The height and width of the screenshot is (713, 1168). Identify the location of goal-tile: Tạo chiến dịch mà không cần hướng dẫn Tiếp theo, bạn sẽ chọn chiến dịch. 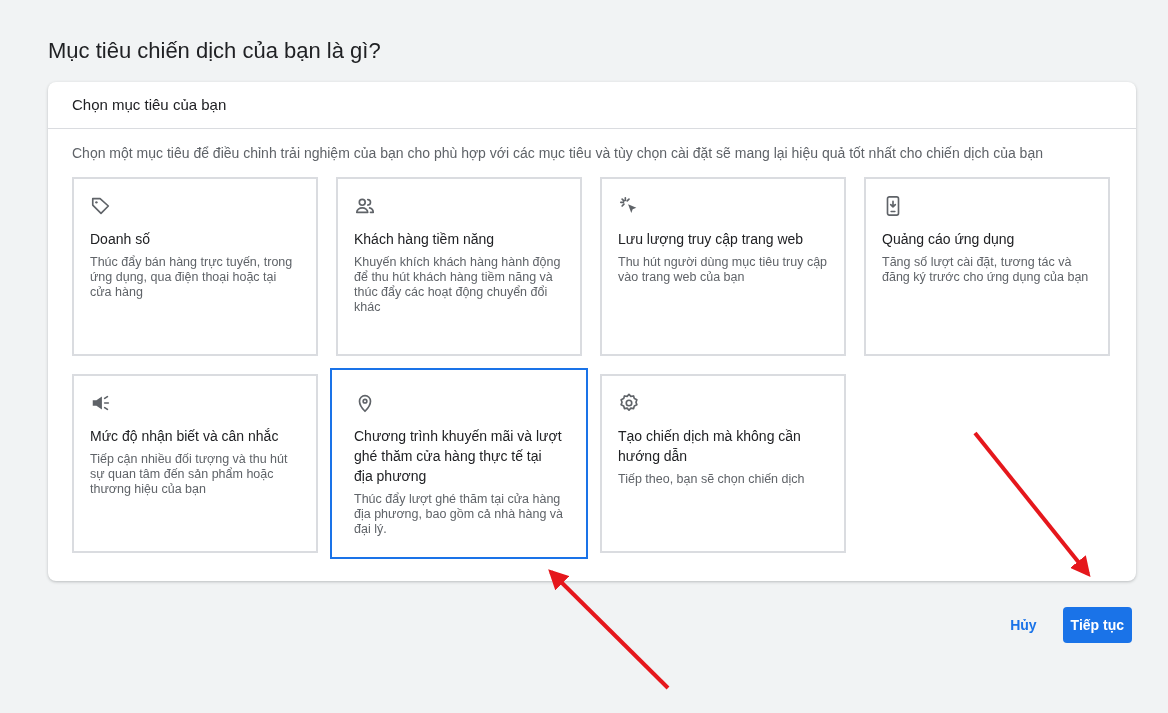
(723, 463).